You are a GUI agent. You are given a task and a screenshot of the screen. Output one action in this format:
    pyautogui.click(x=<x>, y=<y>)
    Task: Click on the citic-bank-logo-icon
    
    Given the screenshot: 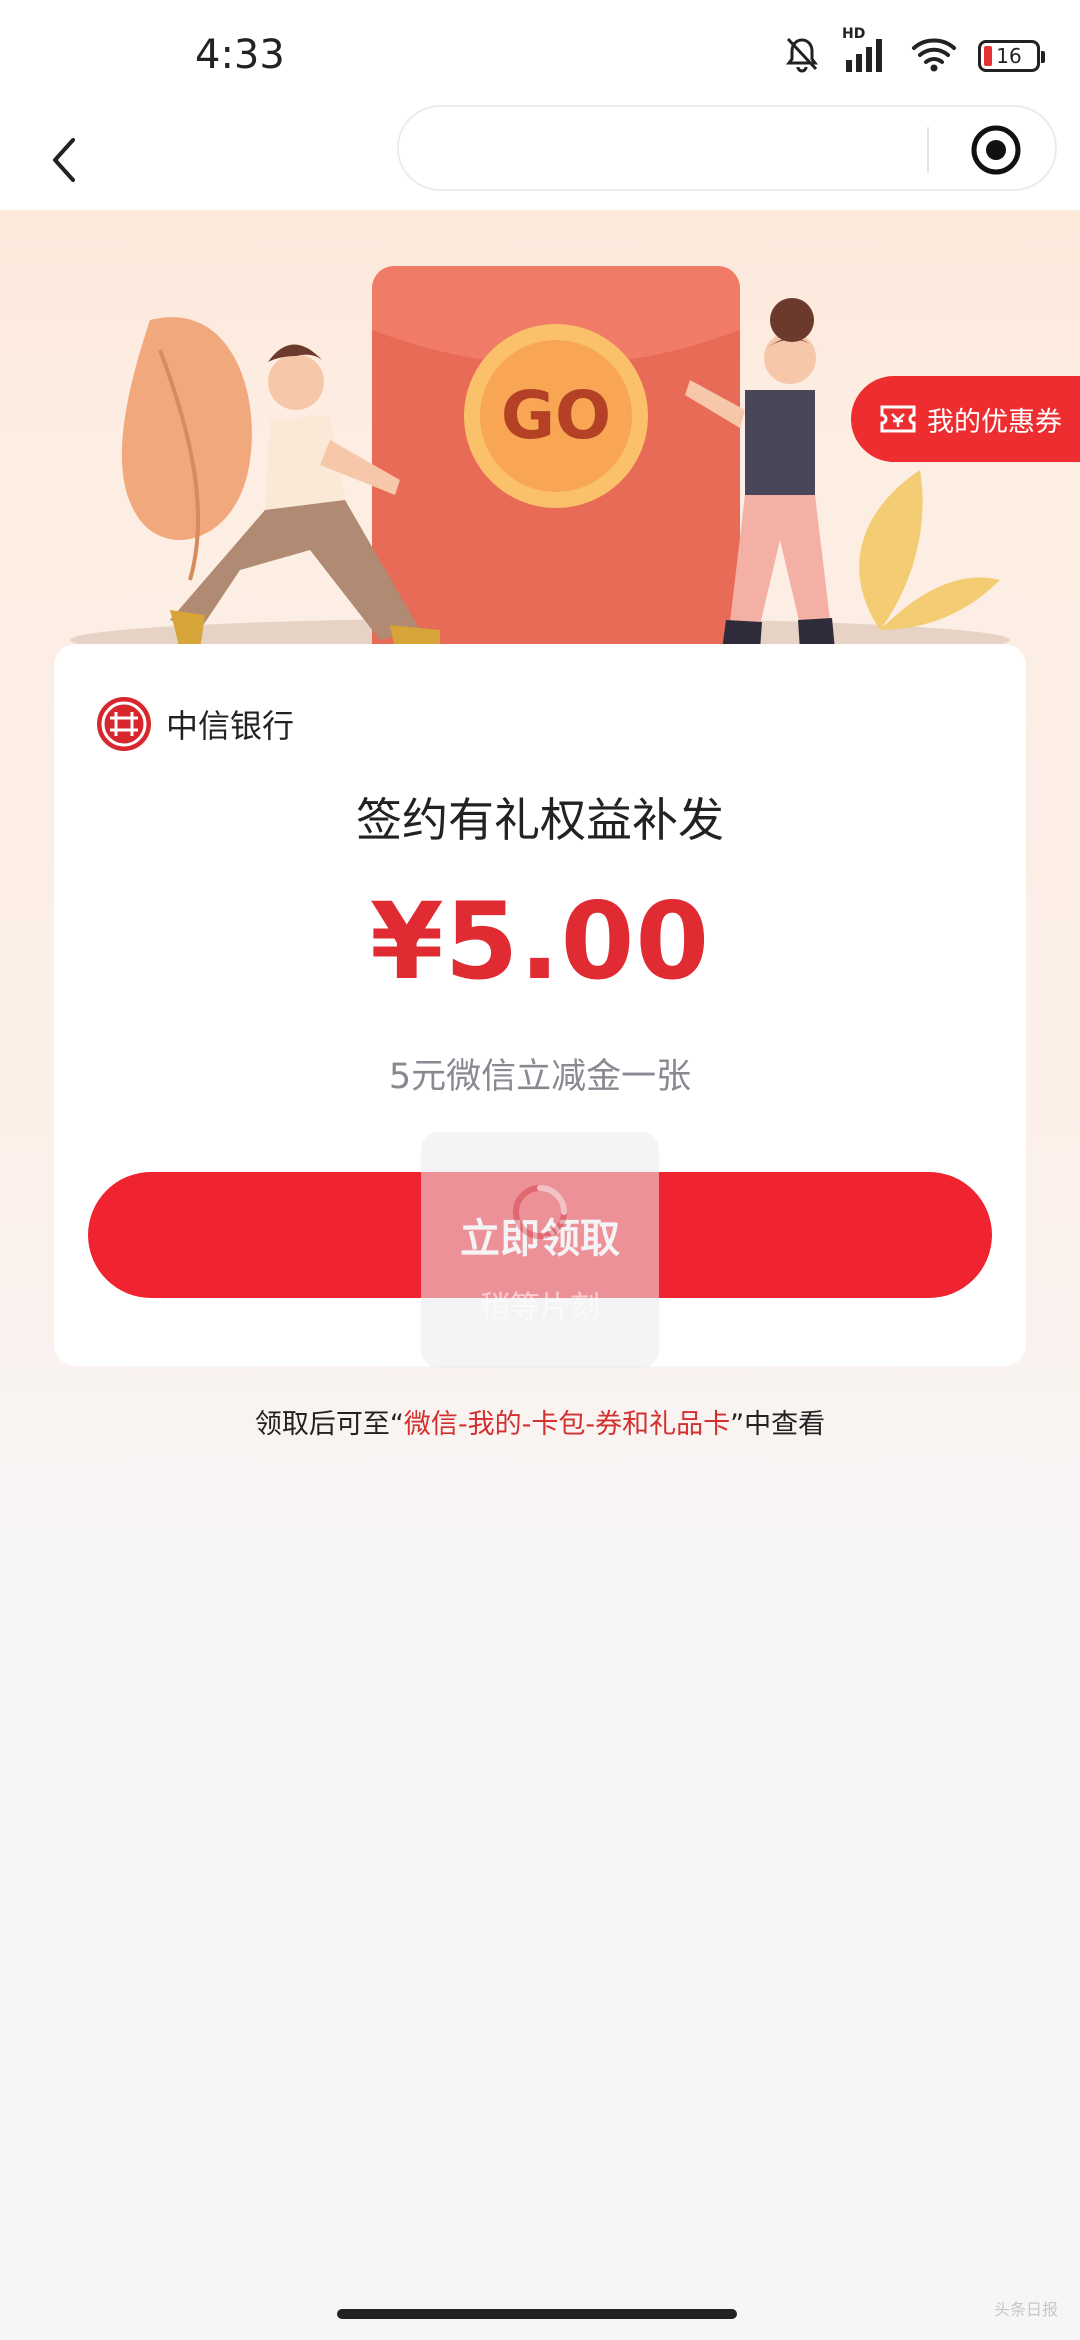 What is the action you would take?
    pyautogui.click(x=124, y=724)
    